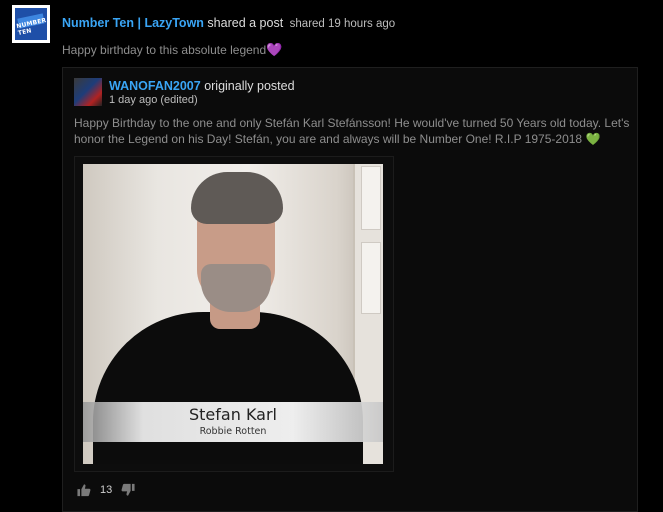 This screenshot has width=663, height=512. What do you see at coordinates (233, 414) in the screenshot?
I see `lower-third-name: Stefan Karl` at bounding box center [233, 414].